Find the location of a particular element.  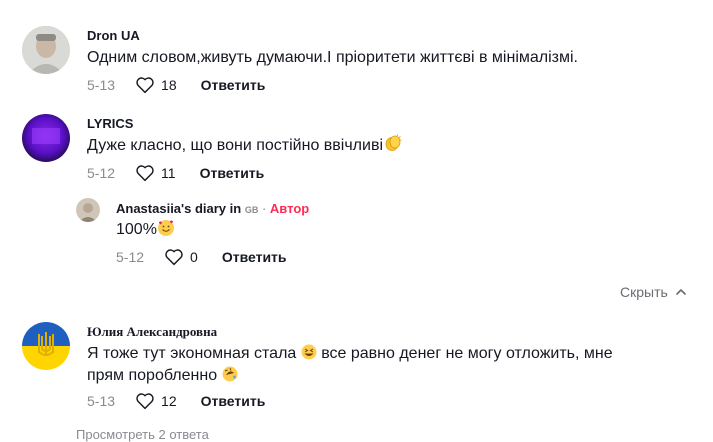

comment-author-name: Dron UA is located at coordinates (113, 35).